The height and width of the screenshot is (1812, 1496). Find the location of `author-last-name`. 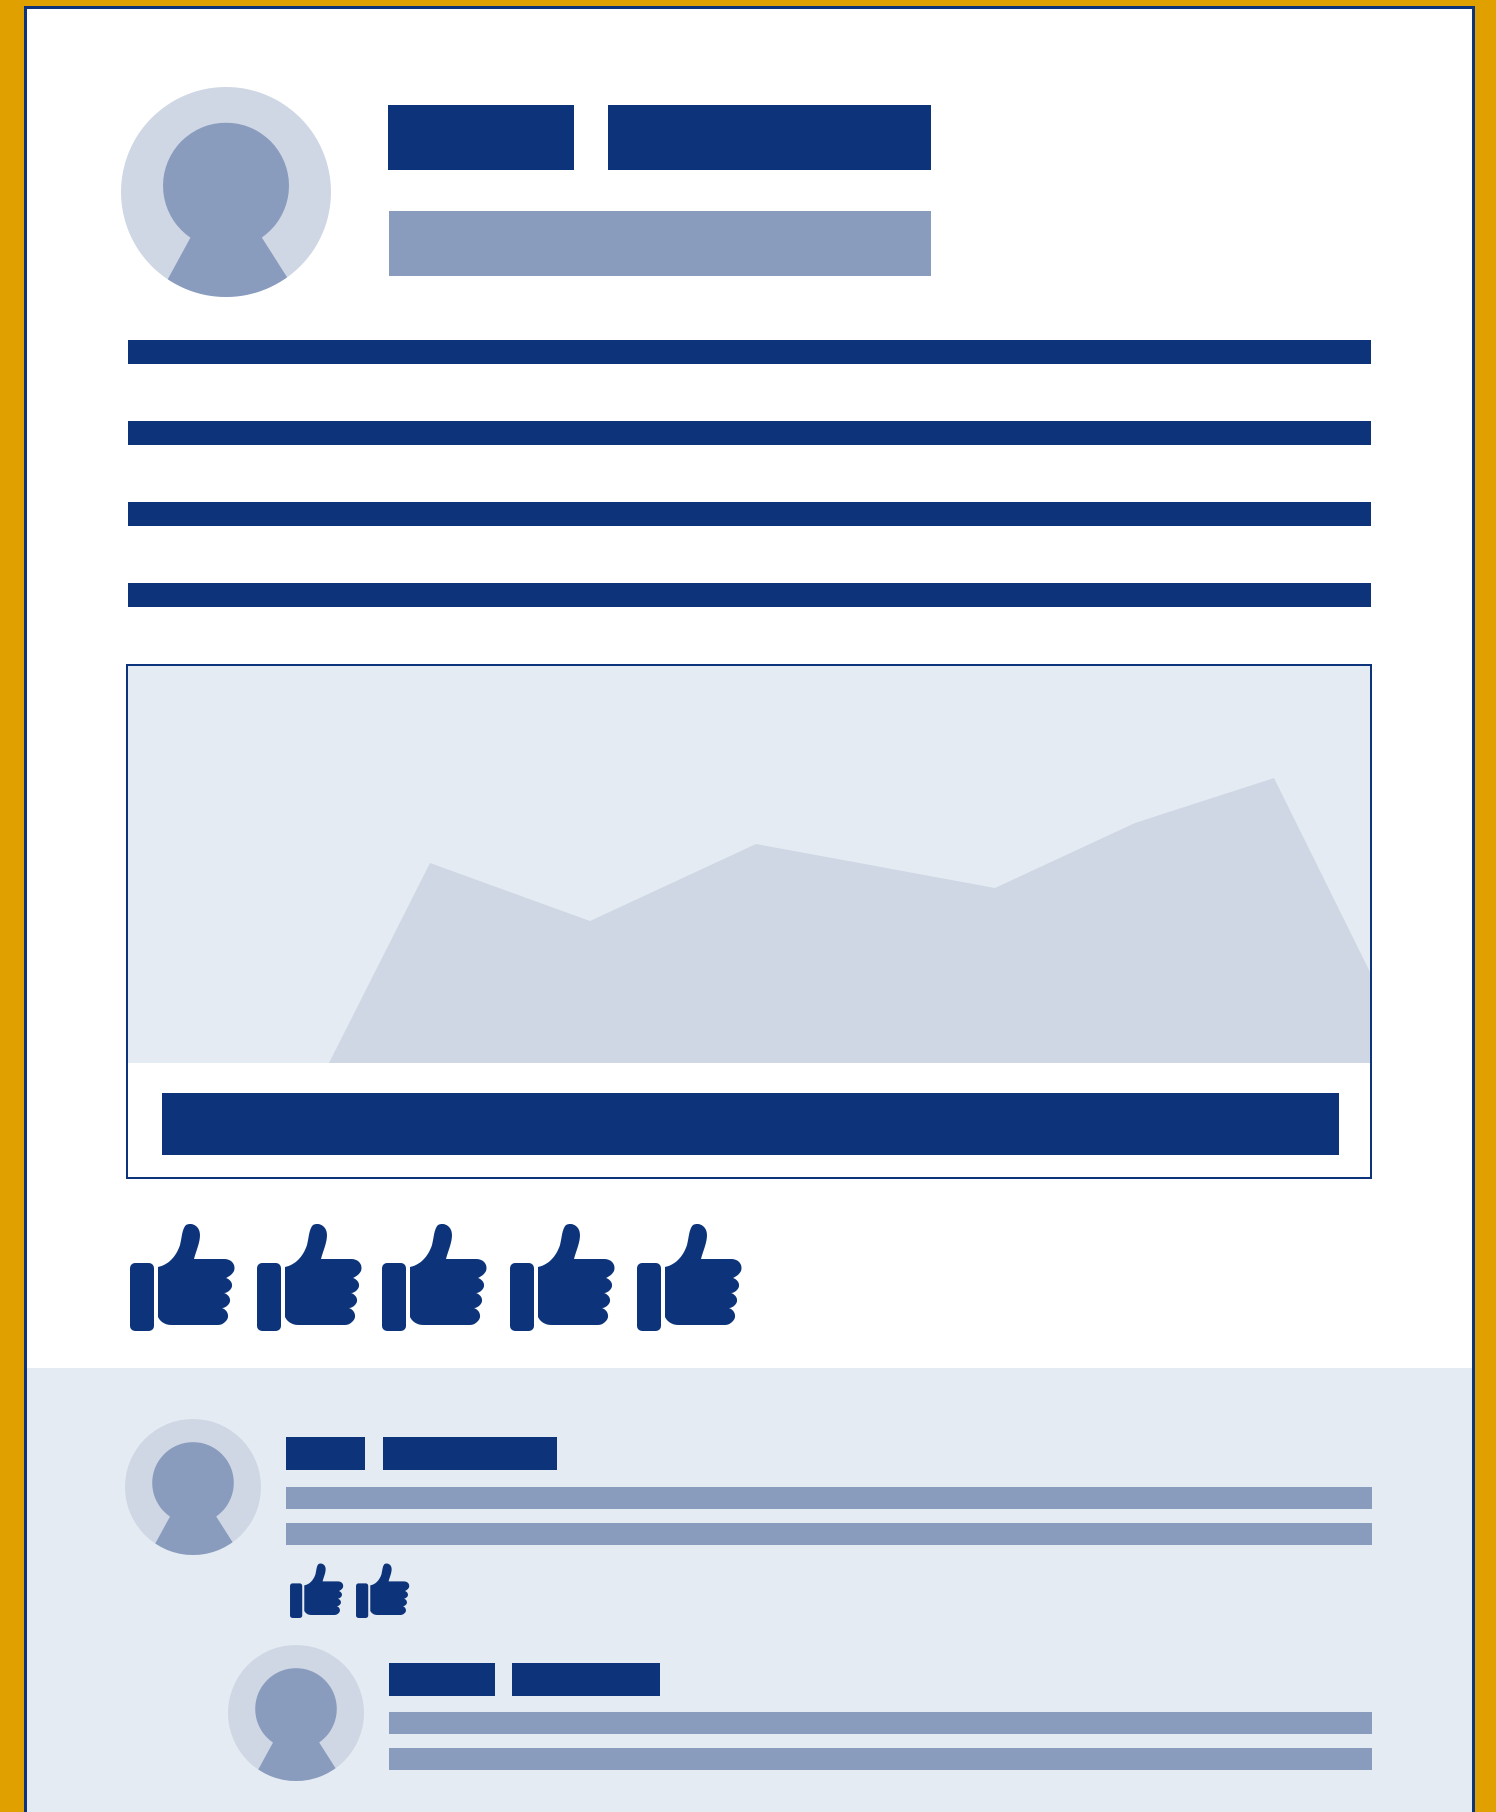

author-last-name is located at coordinates (769, 137).